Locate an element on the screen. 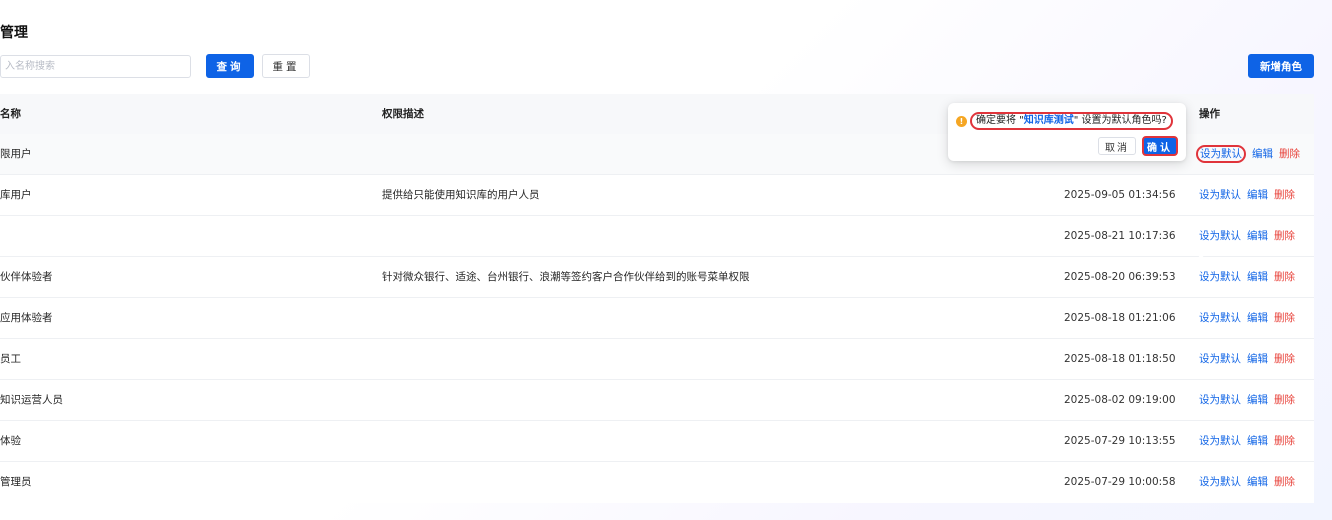 The width and height of the screenshot is (1332, 520). table-row: 应用体验者 2025-08-18 01:21:06 设为默认 编辑 删除 is located at coordinates (657, 318).